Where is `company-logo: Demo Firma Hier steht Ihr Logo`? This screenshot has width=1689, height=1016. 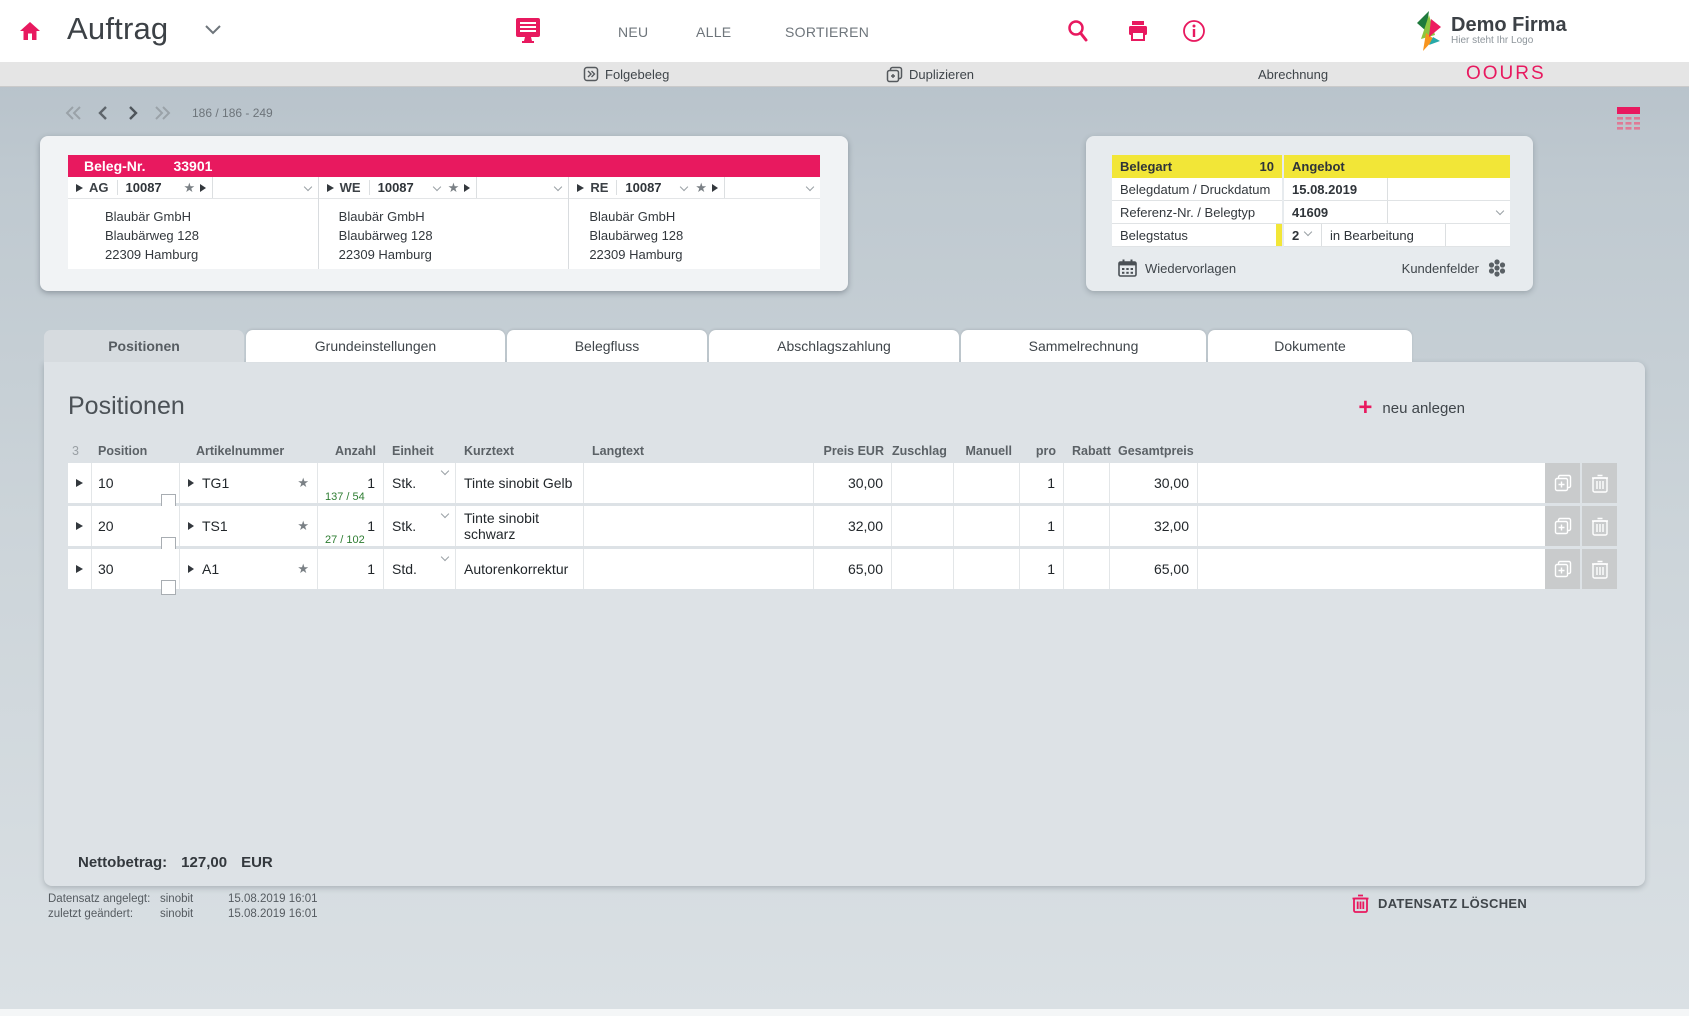 company-logo: Demo Firma Hier steht Ihr Logo is located at coordinates (1490, 31).